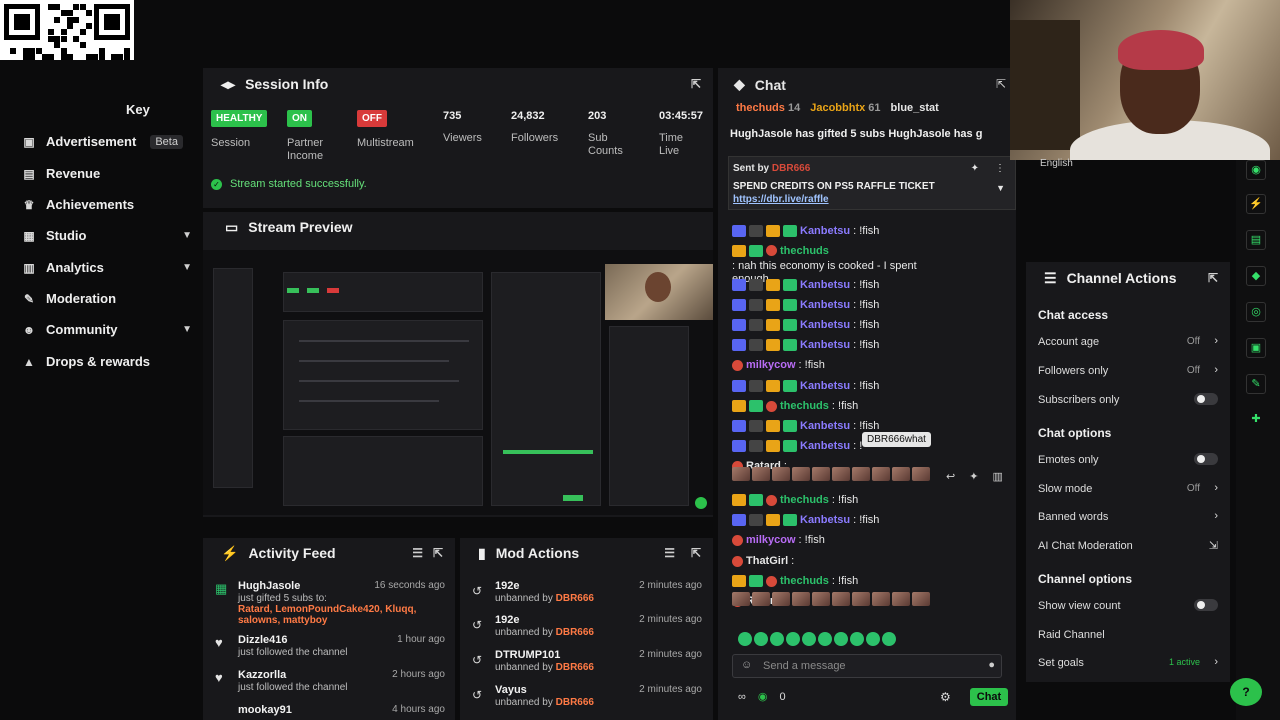  I want to click on puzzle-icon: ✚, so click(1256, 420).